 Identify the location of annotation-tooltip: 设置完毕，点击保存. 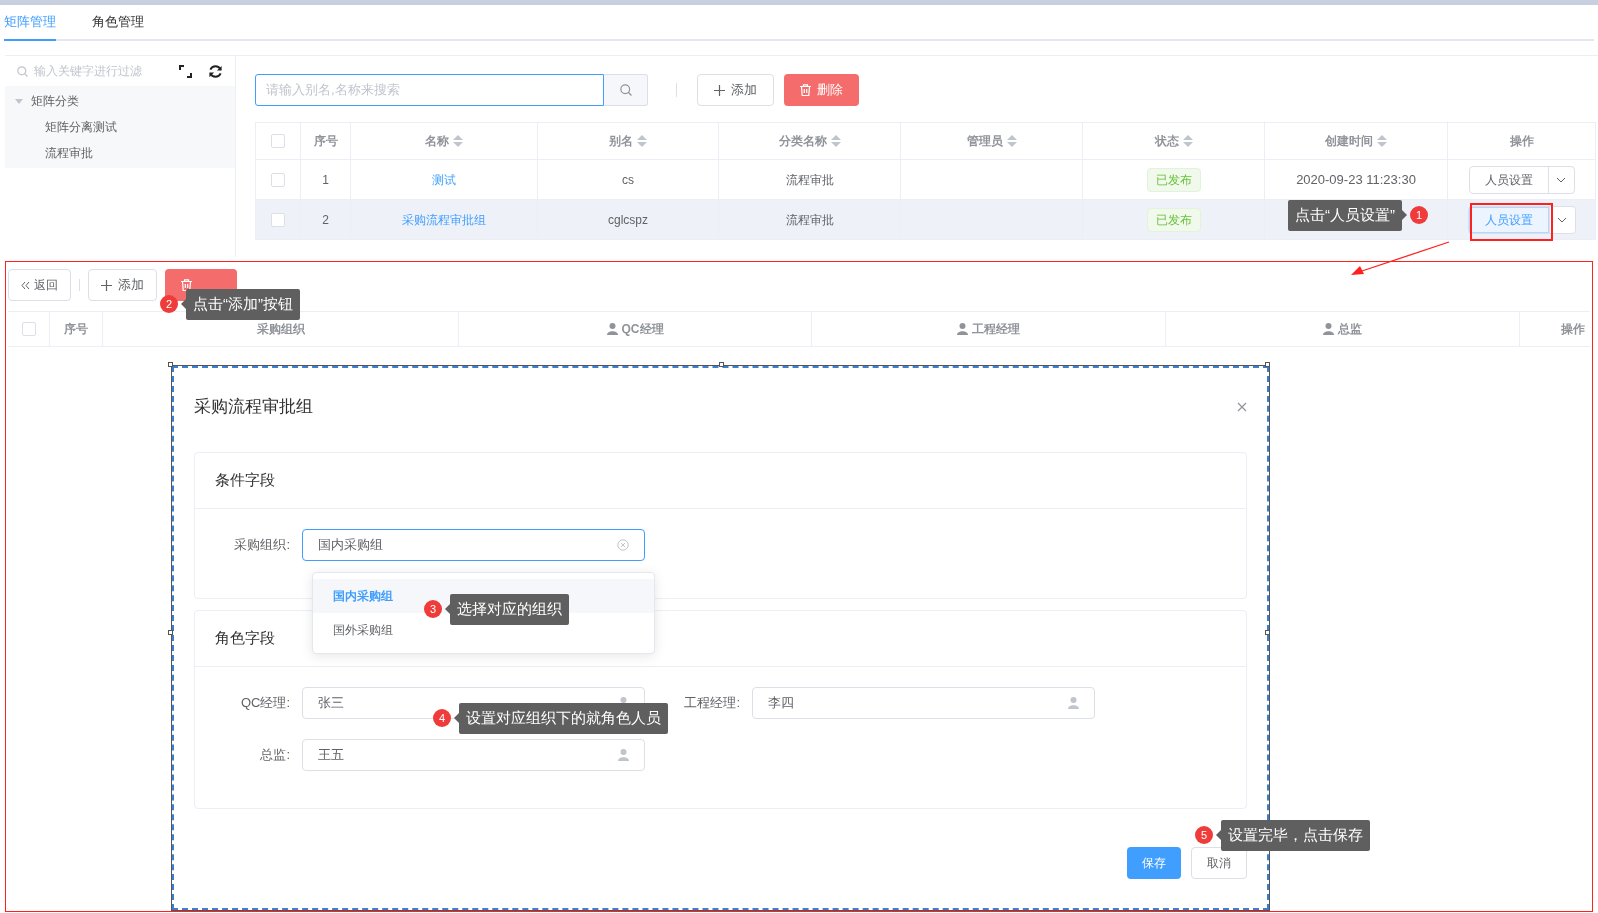
(1295, 835).